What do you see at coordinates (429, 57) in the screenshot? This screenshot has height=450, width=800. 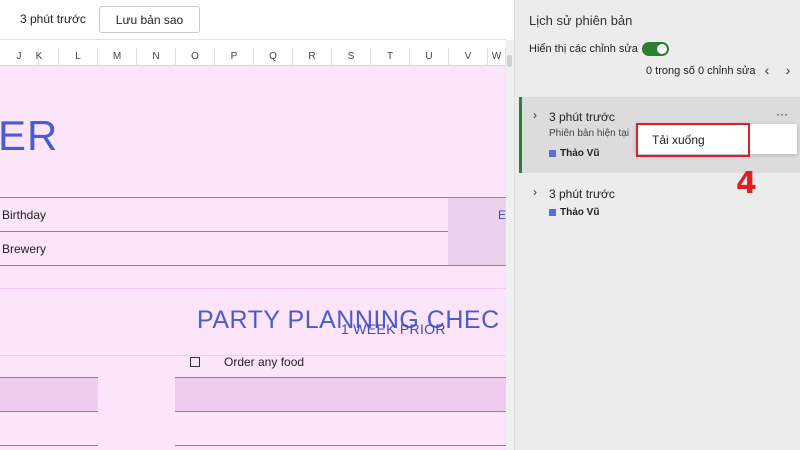 I see `column-header: U` at bounding box center [429, 57].